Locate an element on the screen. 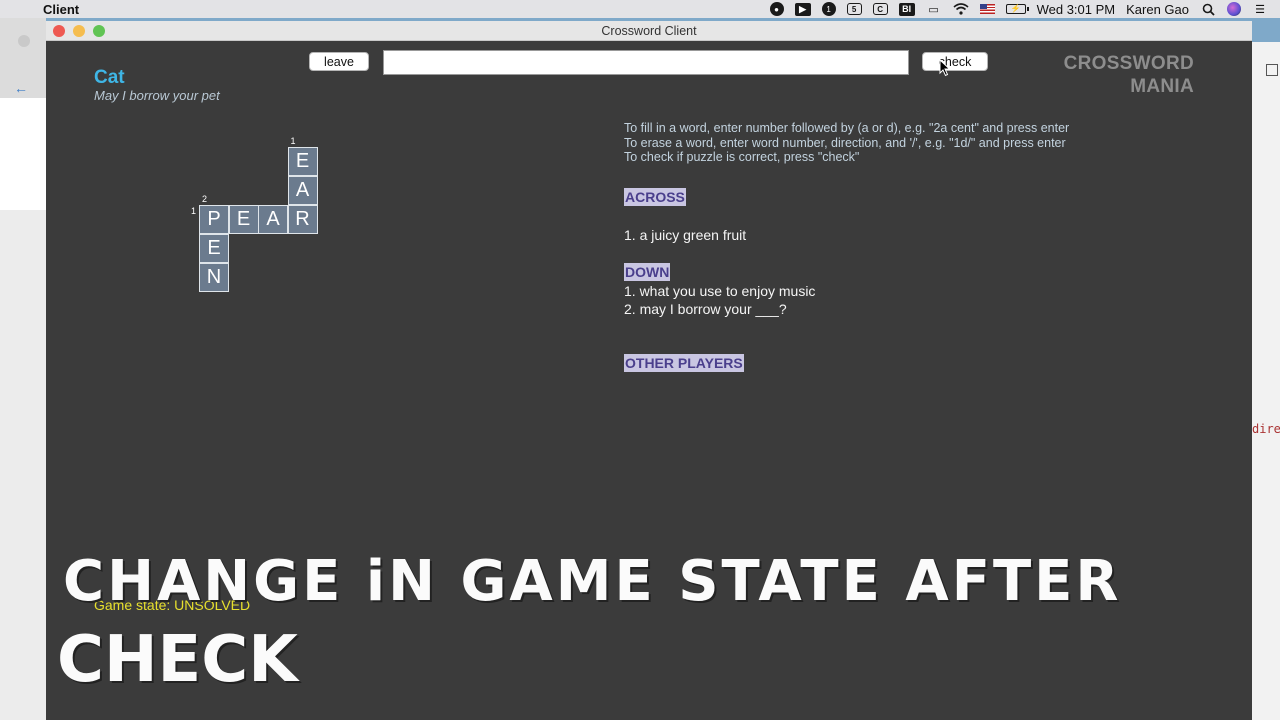 Image resolution: width=1280 pixels, height=720 pixels. background-pane is located at coordinates (23, 154).